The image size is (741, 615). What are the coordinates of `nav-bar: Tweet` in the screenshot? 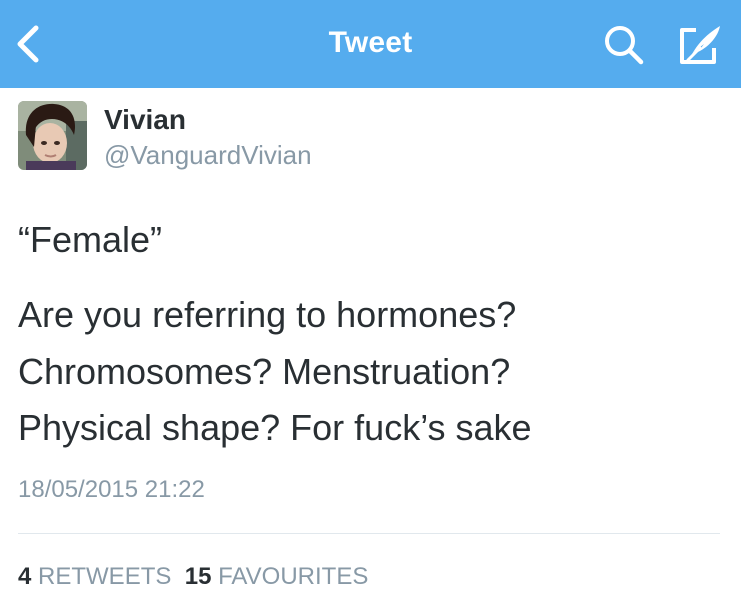 It's located at (370, 44).